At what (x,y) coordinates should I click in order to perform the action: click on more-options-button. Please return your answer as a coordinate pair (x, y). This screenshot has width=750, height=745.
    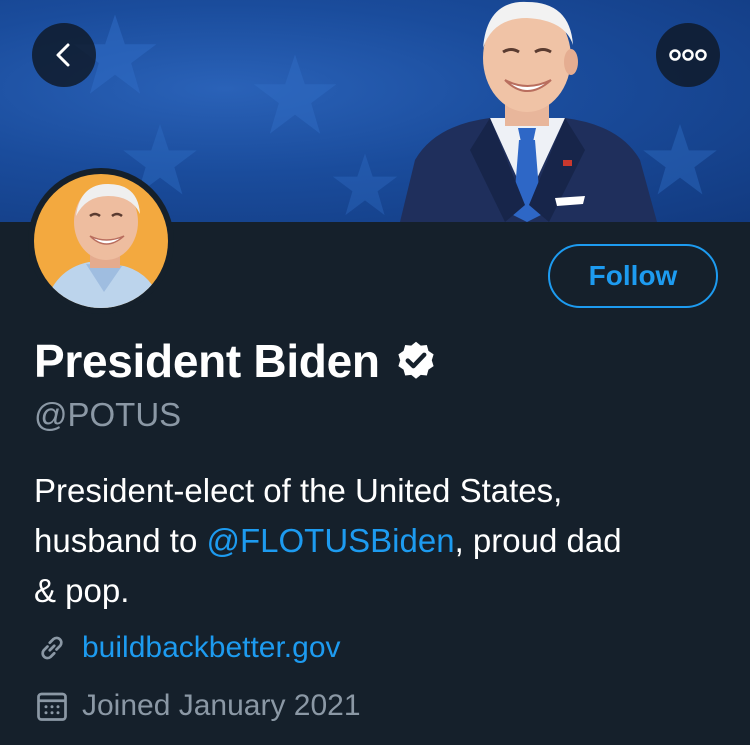
    Looking at the image, I should click on (688, 55).